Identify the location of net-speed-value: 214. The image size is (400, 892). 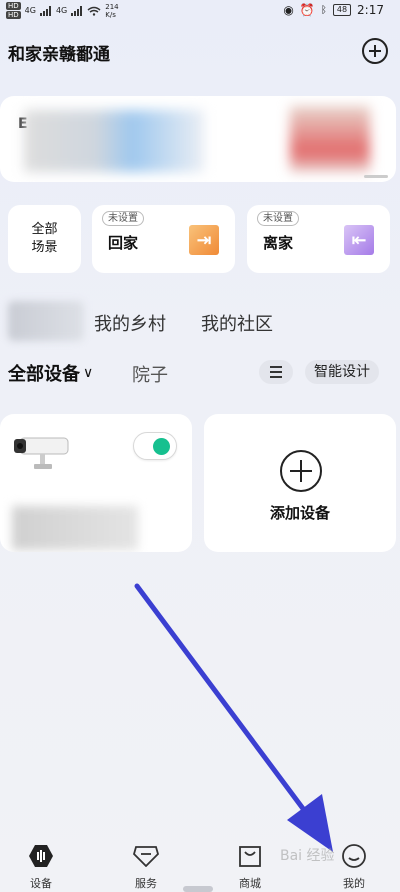
(112, 6).